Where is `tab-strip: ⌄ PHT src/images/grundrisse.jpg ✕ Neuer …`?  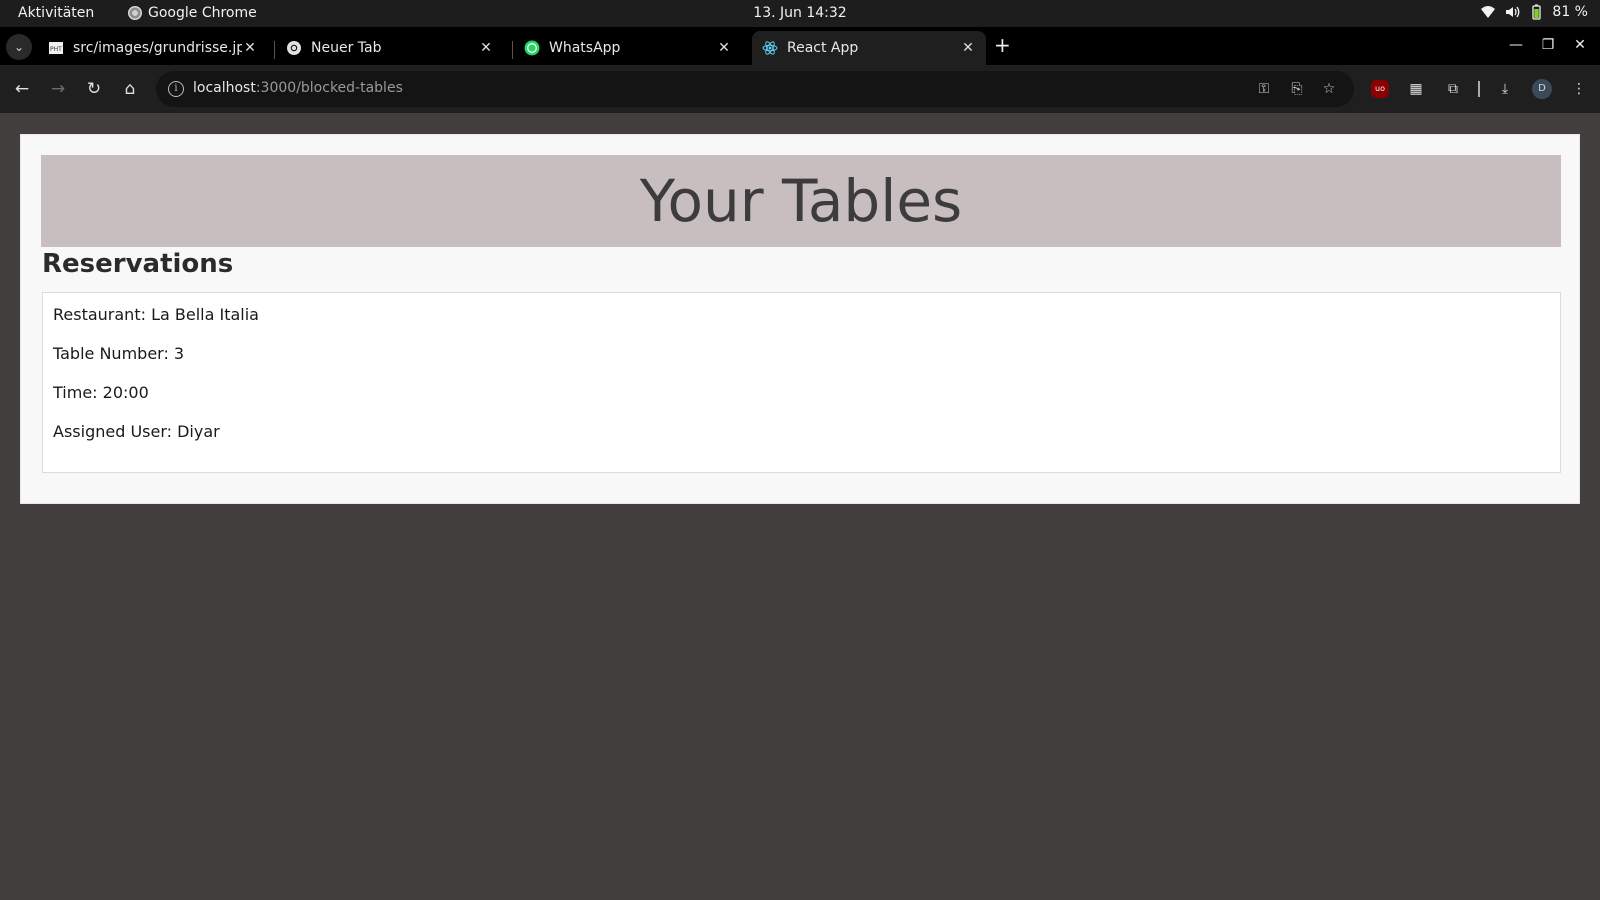 tab-strip: ⌄ PHT src/images/grundrisse.jpg ✕ Neuer … is located at coordinates (800, 46).